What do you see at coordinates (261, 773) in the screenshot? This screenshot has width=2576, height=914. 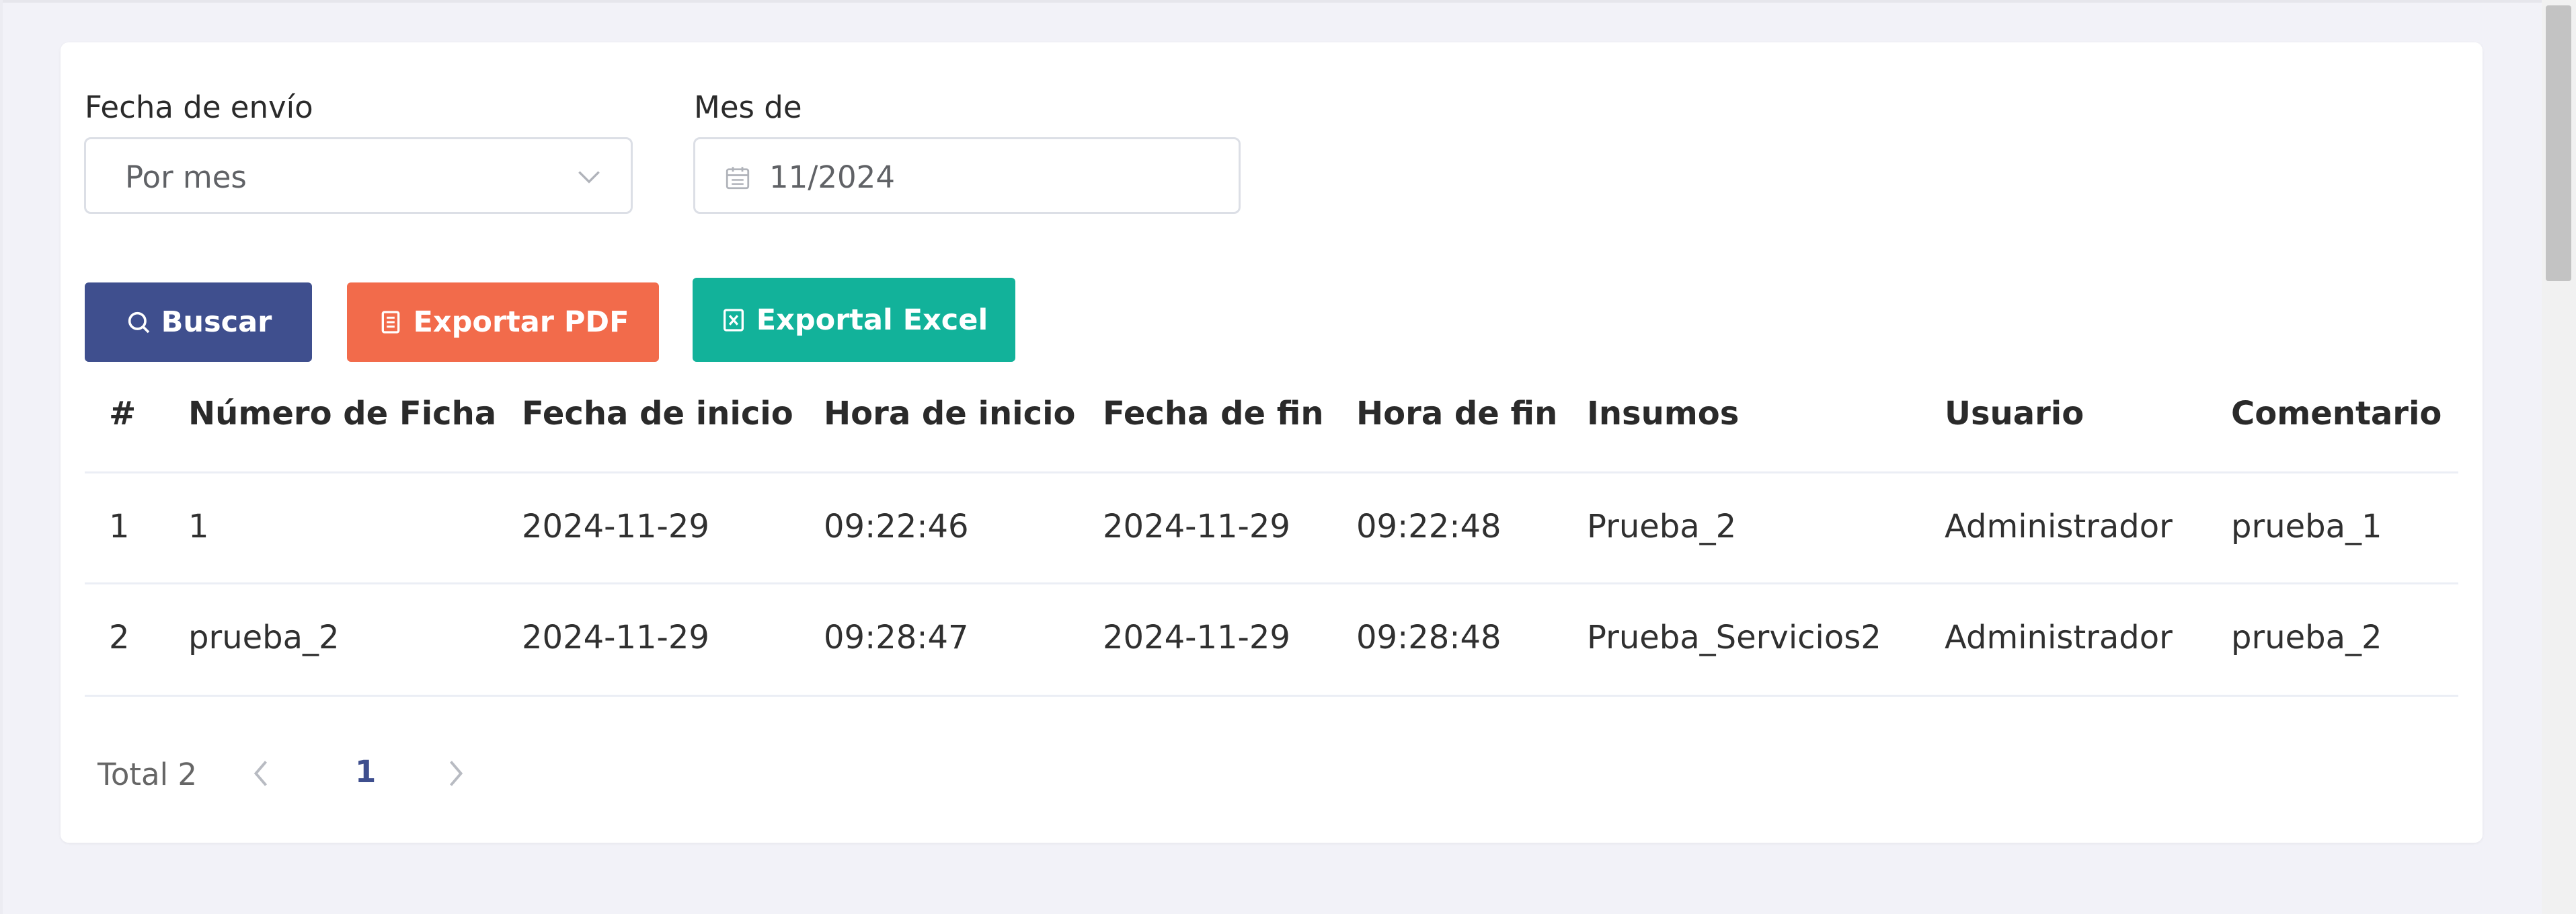 I see `chevron-left-icon` at bounding box center [261, 773].